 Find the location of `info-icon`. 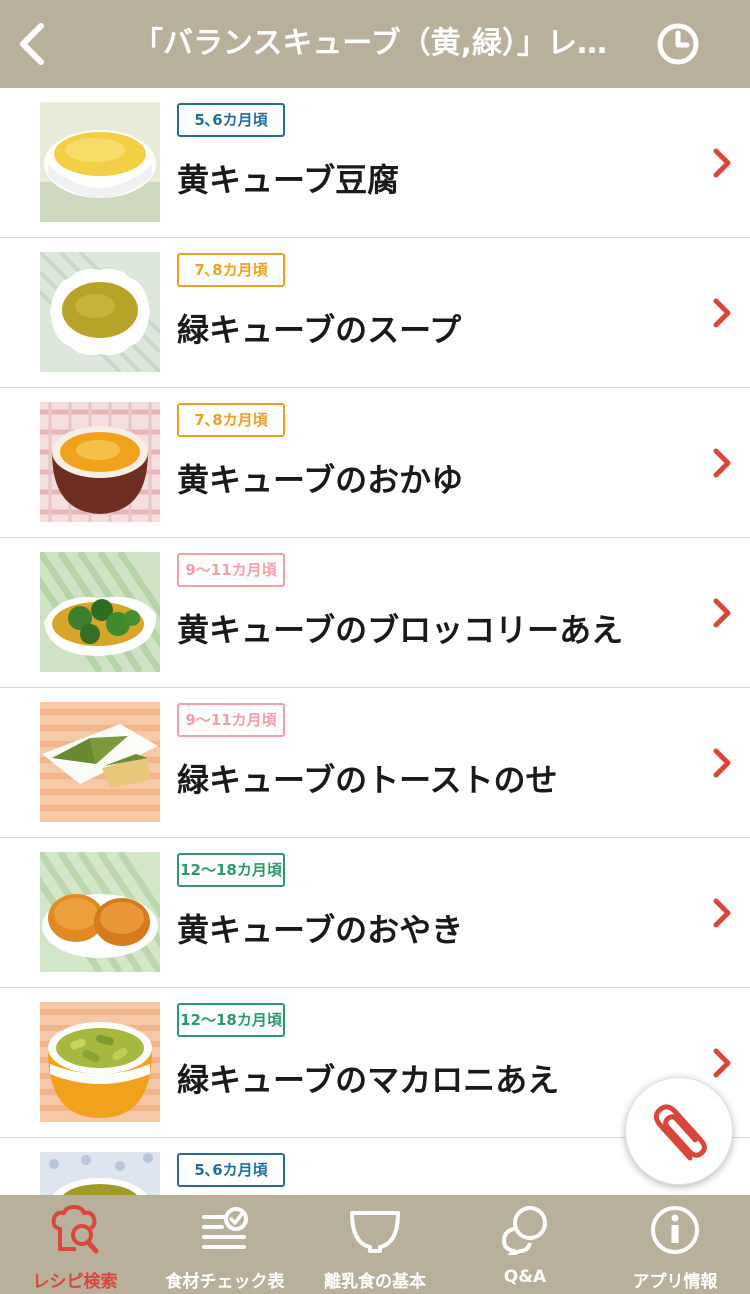

info-icon is located at coordinates (675, 1230).